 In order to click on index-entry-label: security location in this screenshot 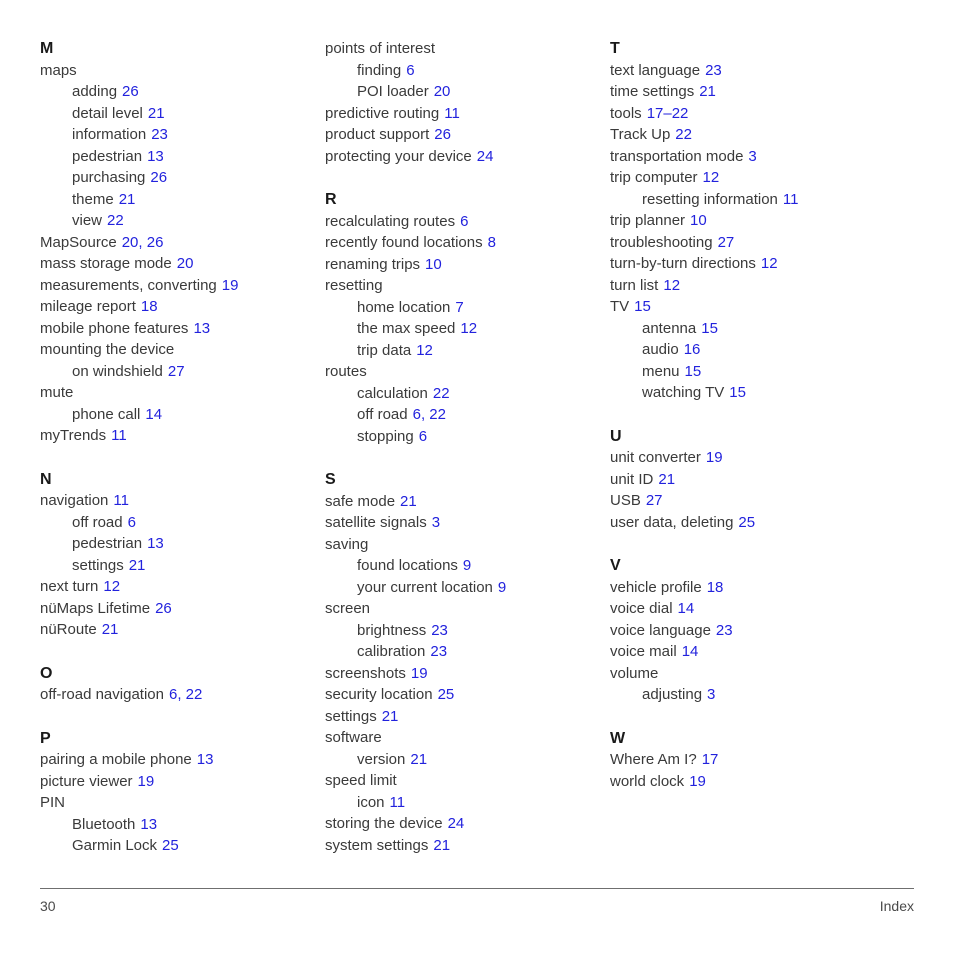, I will do `click(379, 694)`.